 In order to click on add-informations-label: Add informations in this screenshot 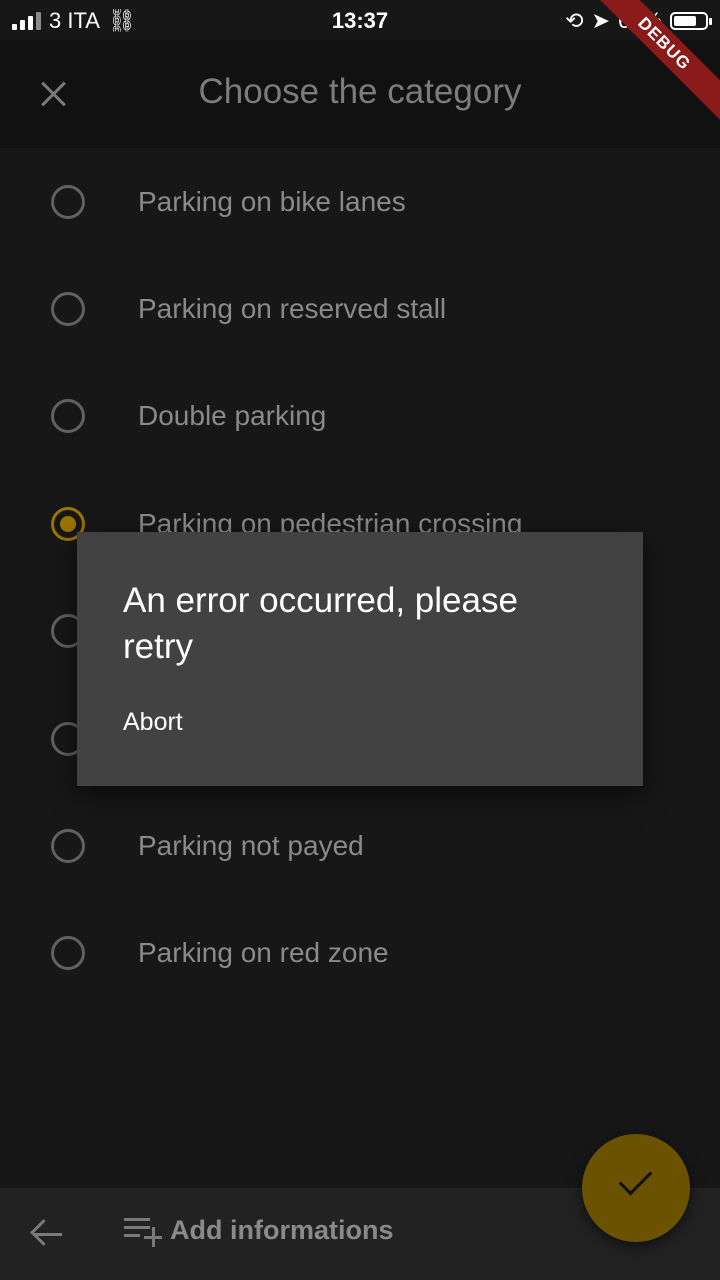, I will do `click(282, 1229)`.